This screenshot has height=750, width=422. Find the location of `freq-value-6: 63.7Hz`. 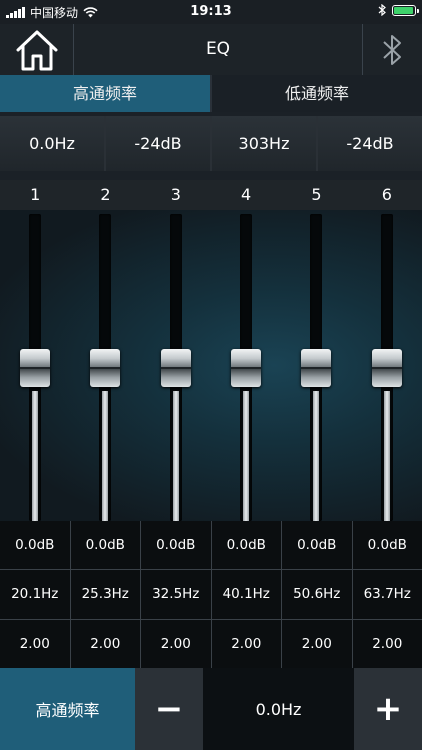

freq-value-6: 63.7Hz is located at coordinates (387, 594).